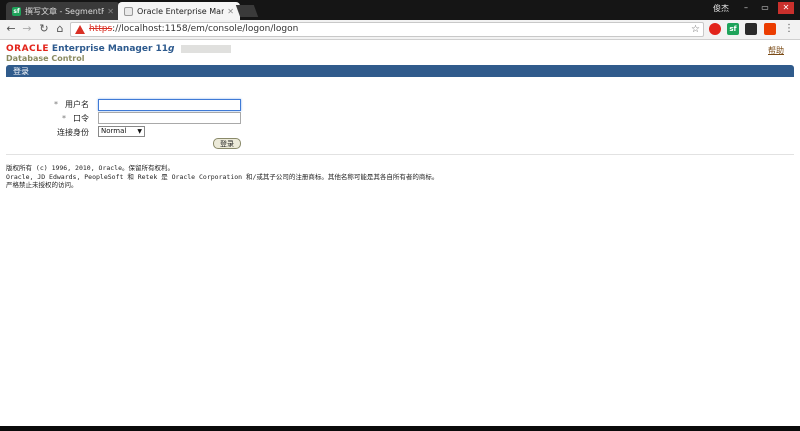  What do you see at coordinates (733, 29) in the screenshot?
I see `extension-segmentfault-icon: sf` at bounding box center [733, 29].